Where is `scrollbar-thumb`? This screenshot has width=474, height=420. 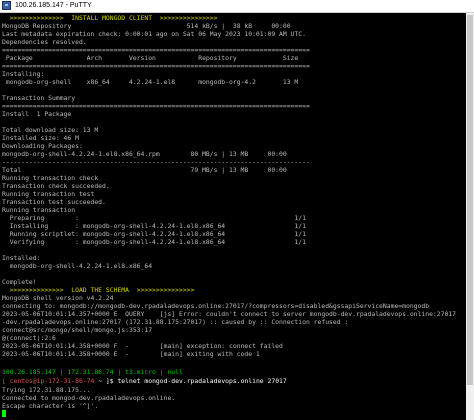
scrollbar-thumb is located at coordinates (470, 200).